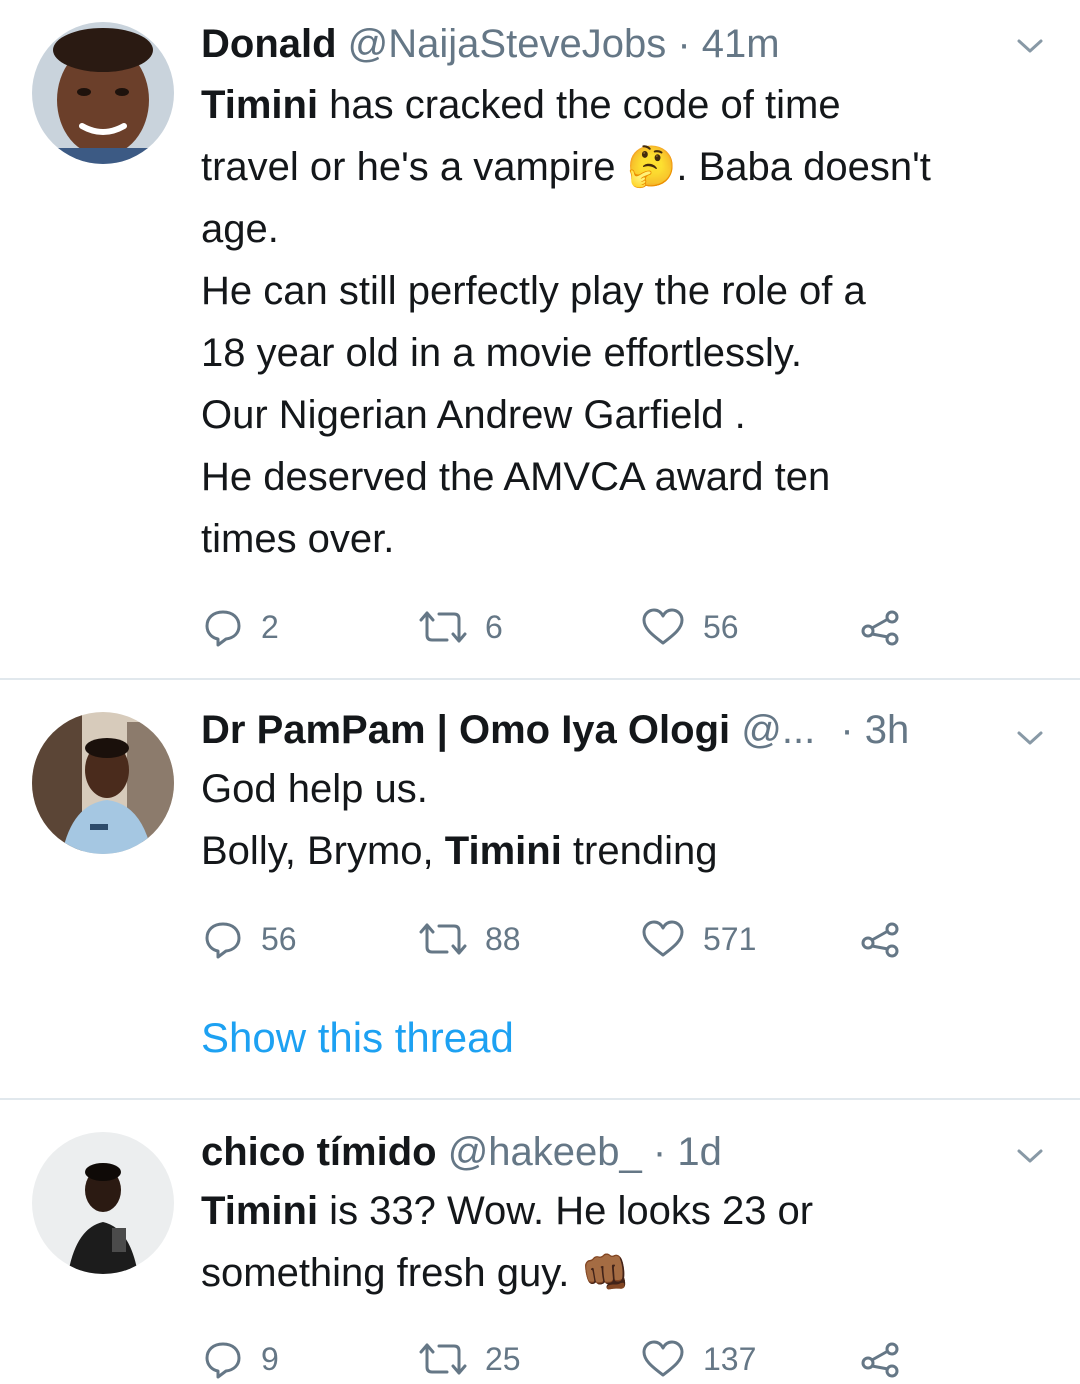 Image resolution: width=1080 pixels, height=1384 pixels. Describe the element at coordinates (494, 626) in the screenshot. I see `retweet-count: 6` at that location.